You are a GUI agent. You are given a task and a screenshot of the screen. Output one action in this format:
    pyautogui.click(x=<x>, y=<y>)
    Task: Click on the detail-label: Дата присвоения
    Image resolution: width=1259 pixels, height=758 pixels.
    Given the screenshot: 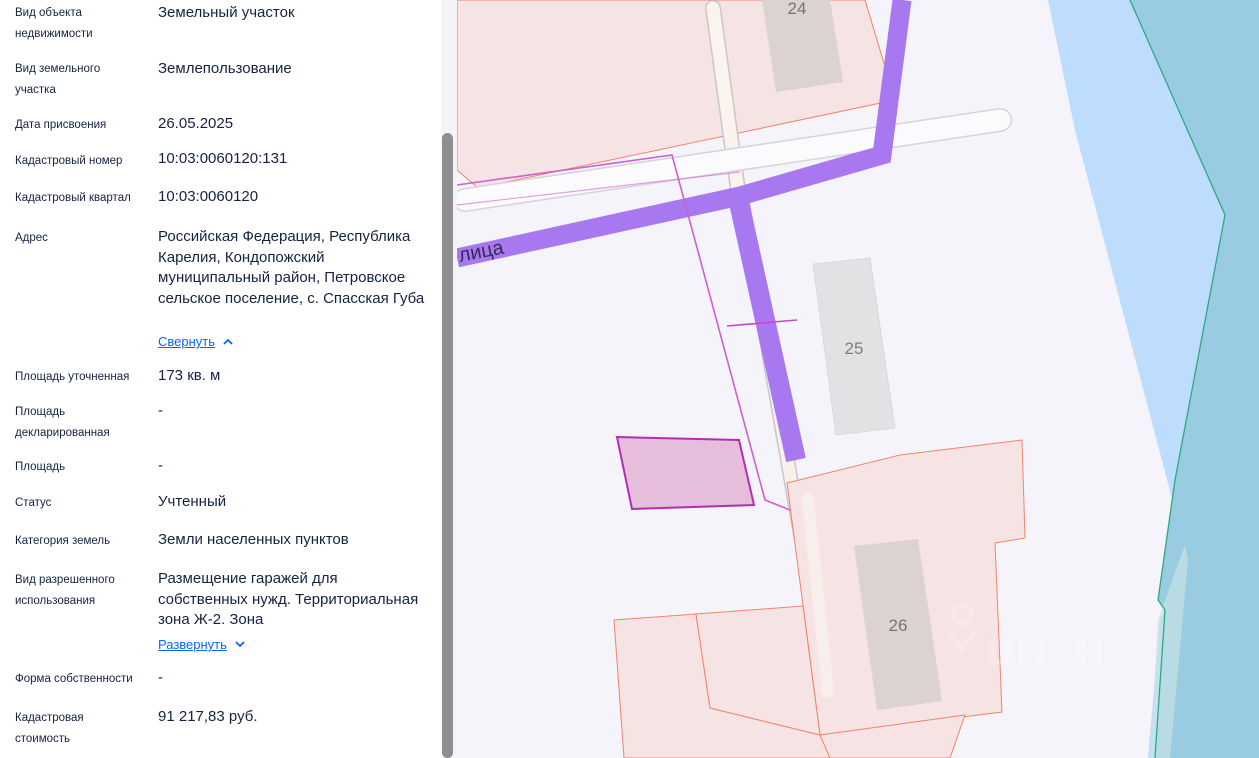 What is the action you would take?
    pyautogui.click(x=61, y=125)
    